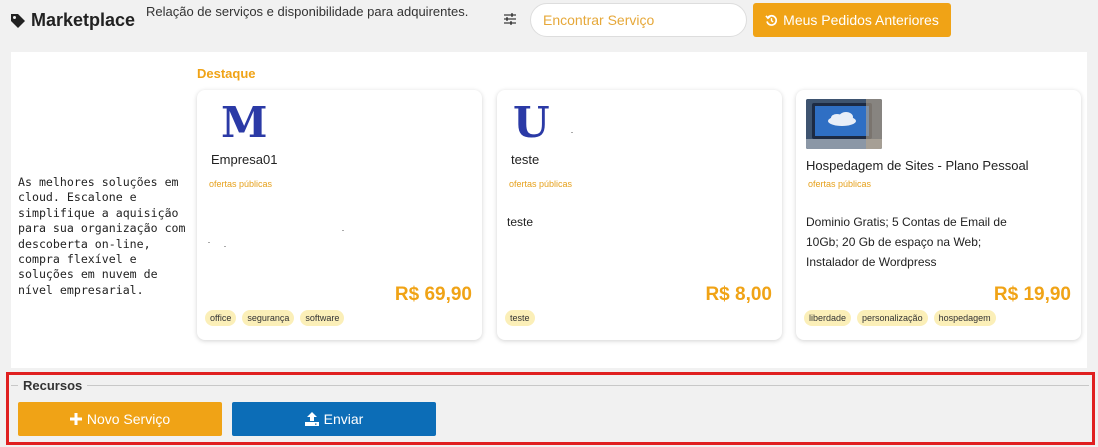  I want to click on service-name: Hospedagem de Sites - Plano Pessoal, so click(917, 165).